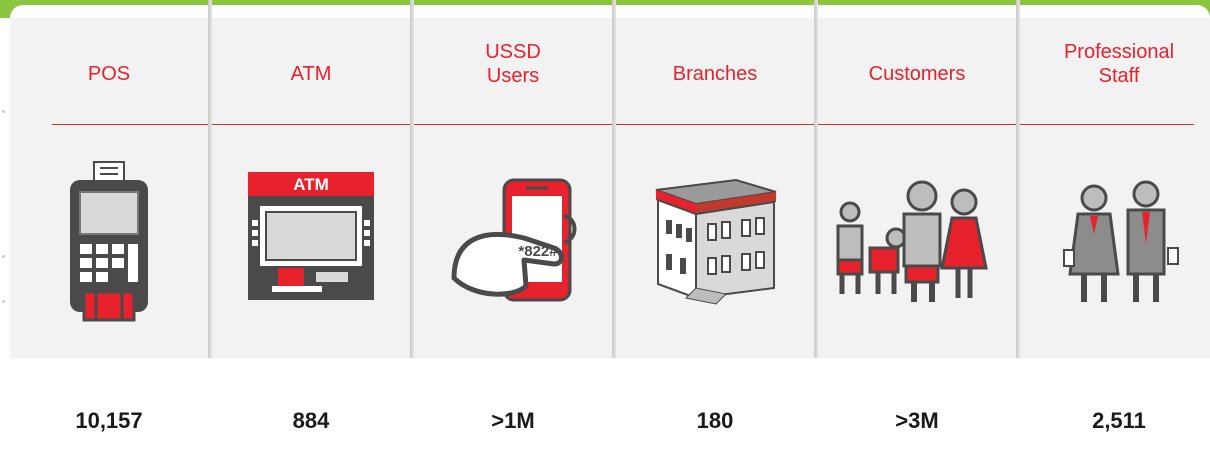 This screenshot has width=1210, height=450. I want to click on stat-label-customers: Customers, so click(917, 74).